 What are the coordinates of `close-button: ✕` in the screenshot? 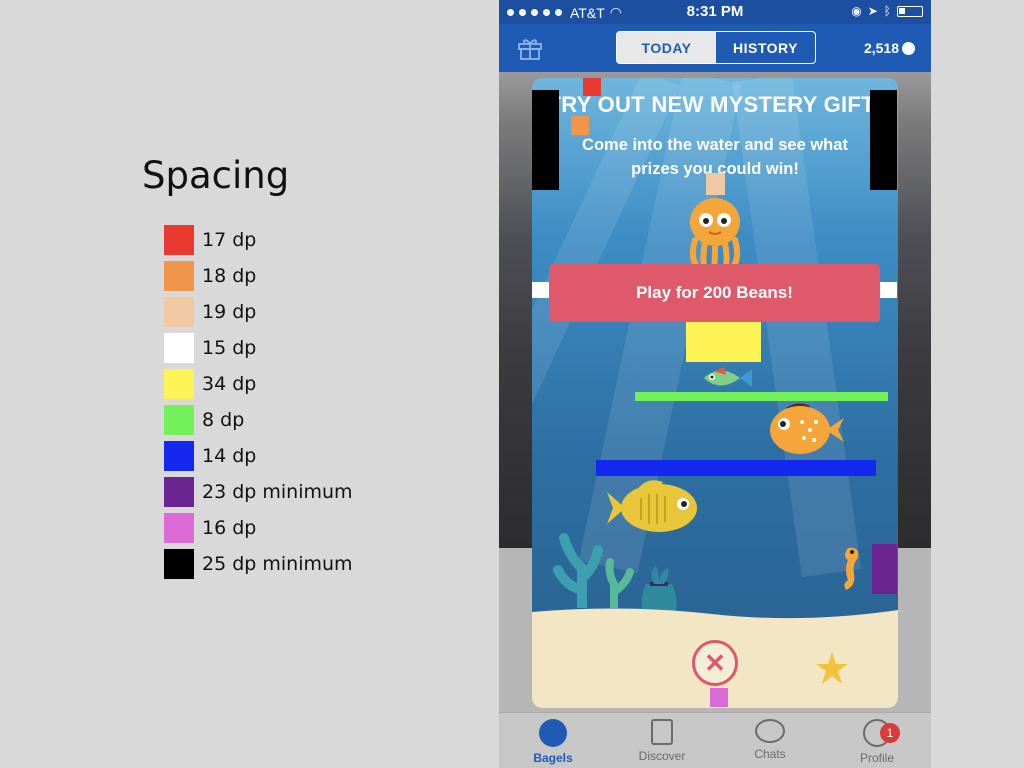 It's located at (715, 663).